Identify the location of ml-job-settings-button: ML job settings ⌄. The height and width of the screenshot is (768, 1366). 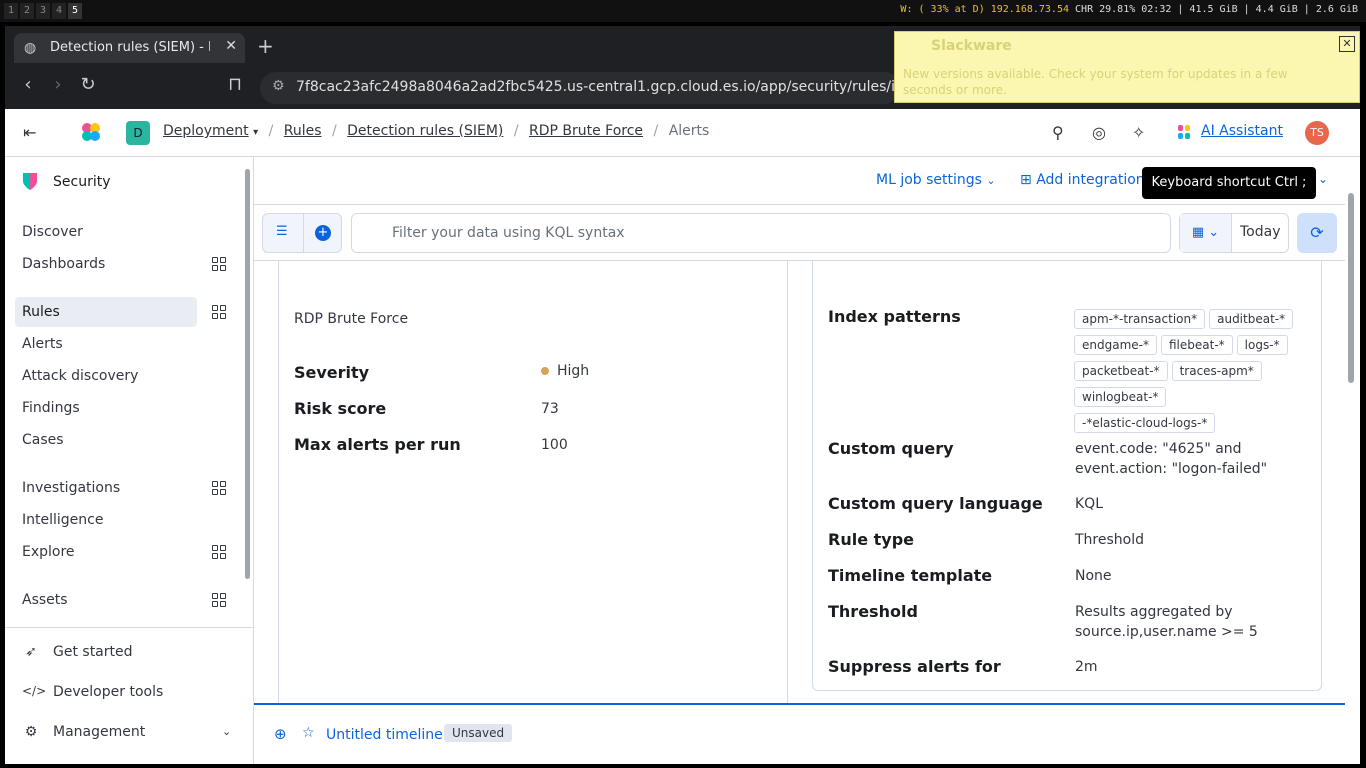
(936, 180).